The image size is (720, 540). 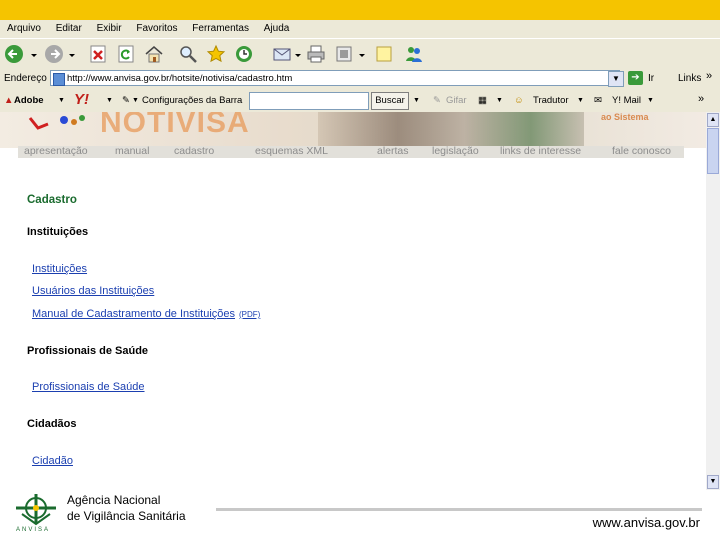 What do you see at coordinates (551, 100) in the screenshot?
I see `tradutor-button: Tradutor` at bounding box center [551, 100].